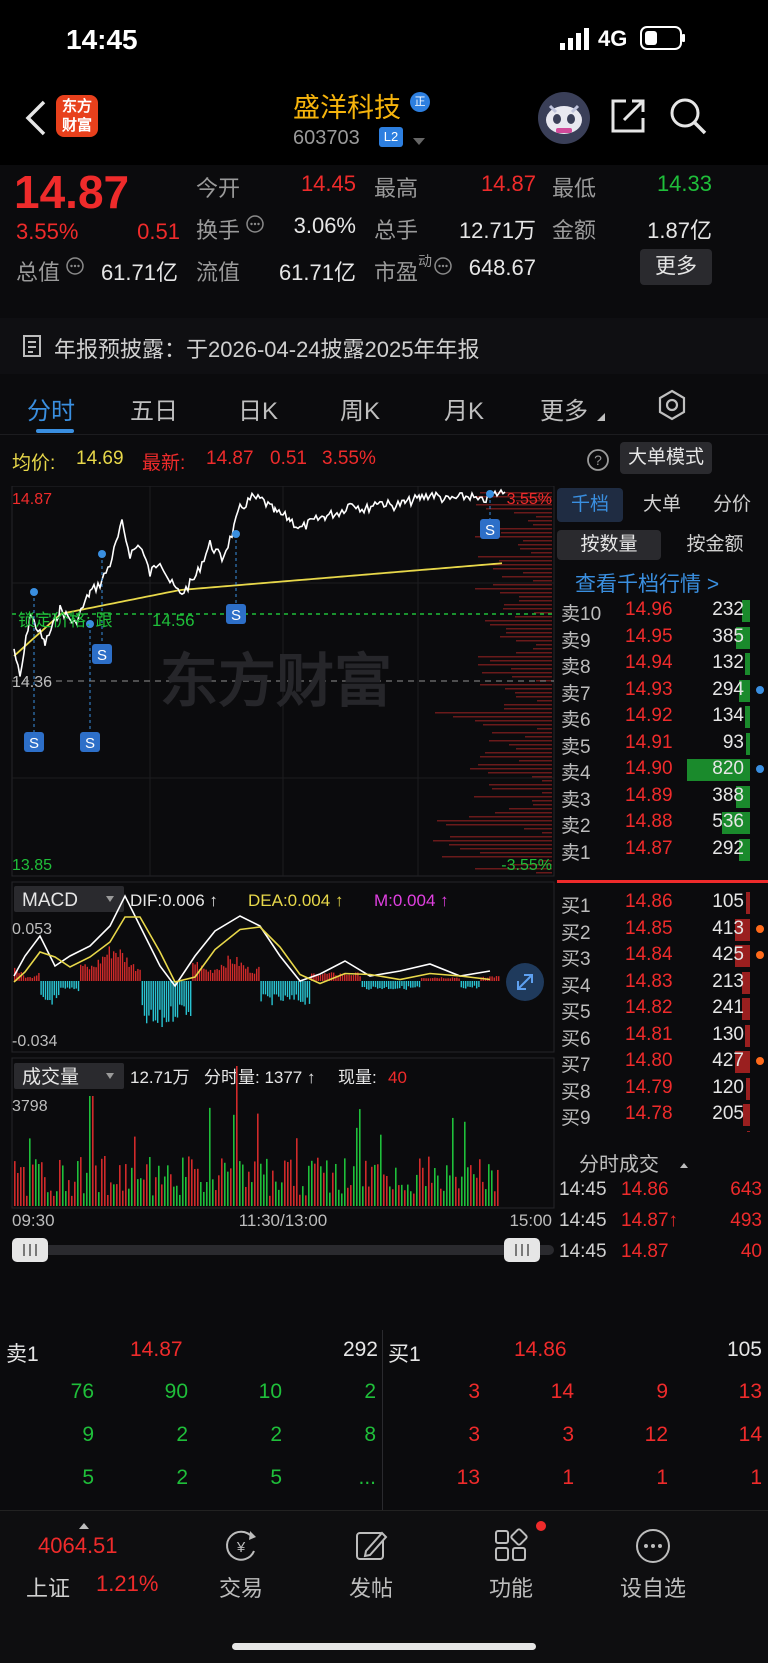  Describe the element at coordinates (661, 637) in the screenshot. I see `ask-row: 卖9 14.95 385` at that location.